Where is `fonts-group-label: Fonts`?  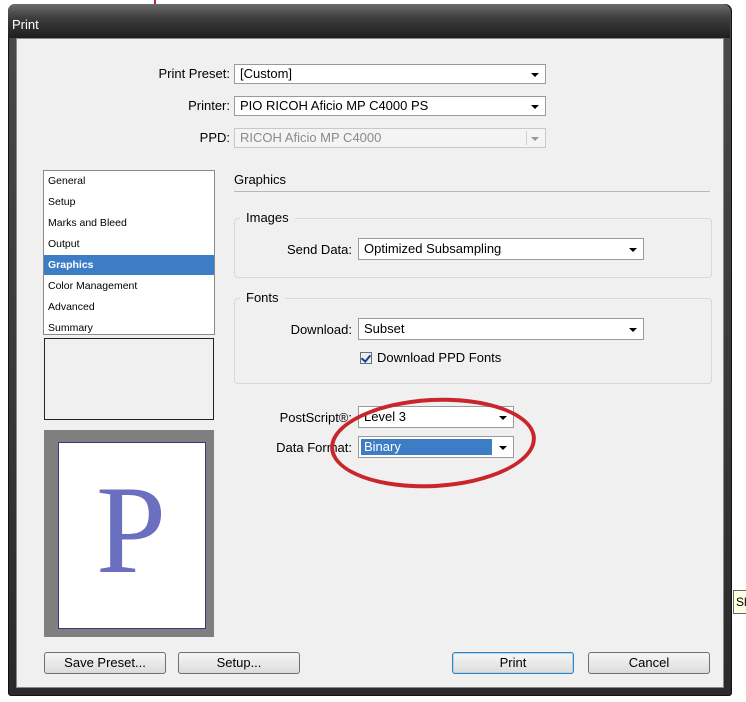
fonts-group-label: Fonts is located at coordinates (262, 298).